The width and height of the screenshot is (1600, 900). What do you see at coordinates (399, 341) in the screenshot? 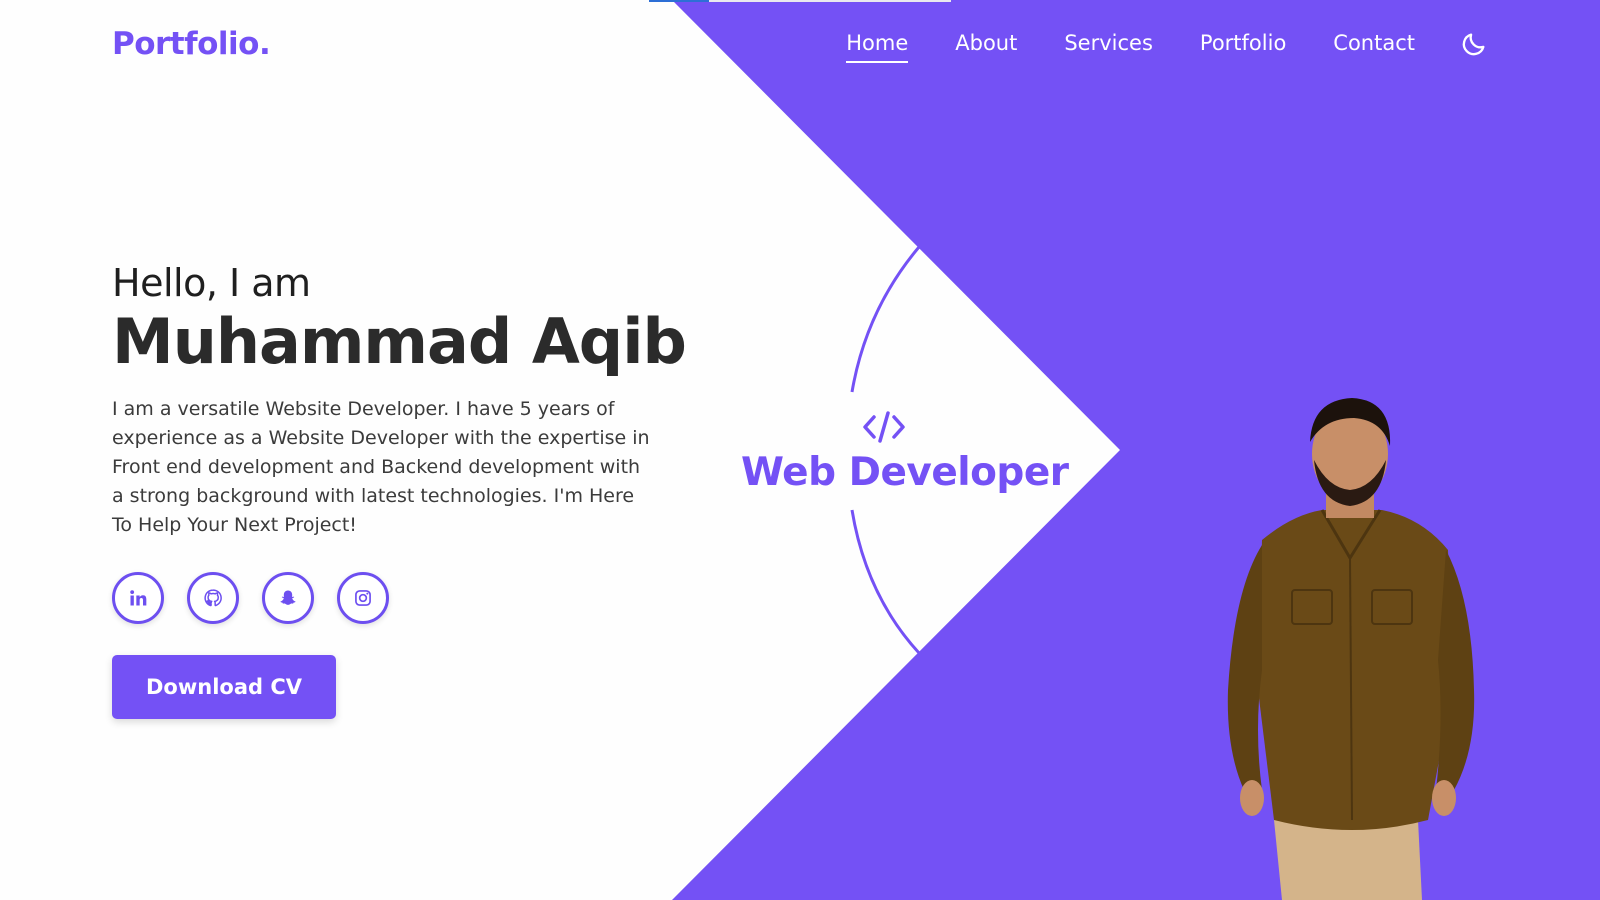
I see `hero-name: Muhammad Aqib` at bounding box center [399, 341].